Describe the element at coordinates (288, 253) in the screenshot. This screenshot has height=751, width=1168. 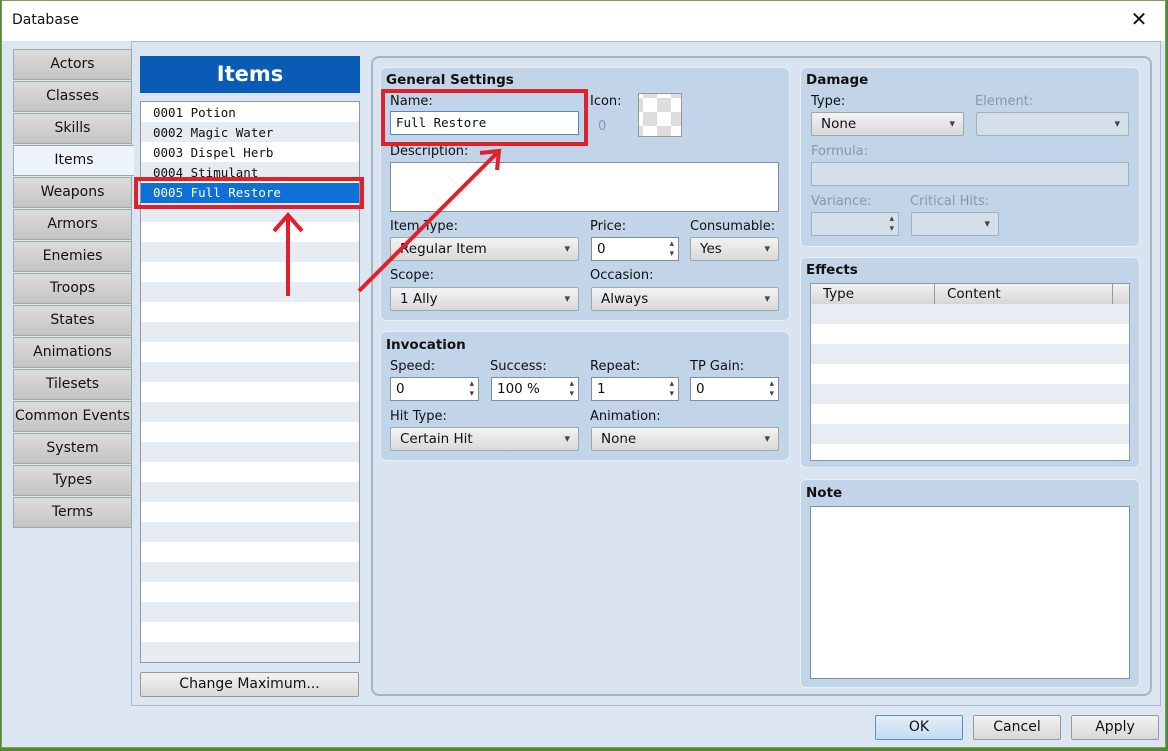
I see `arrow-up-icon` at that location.